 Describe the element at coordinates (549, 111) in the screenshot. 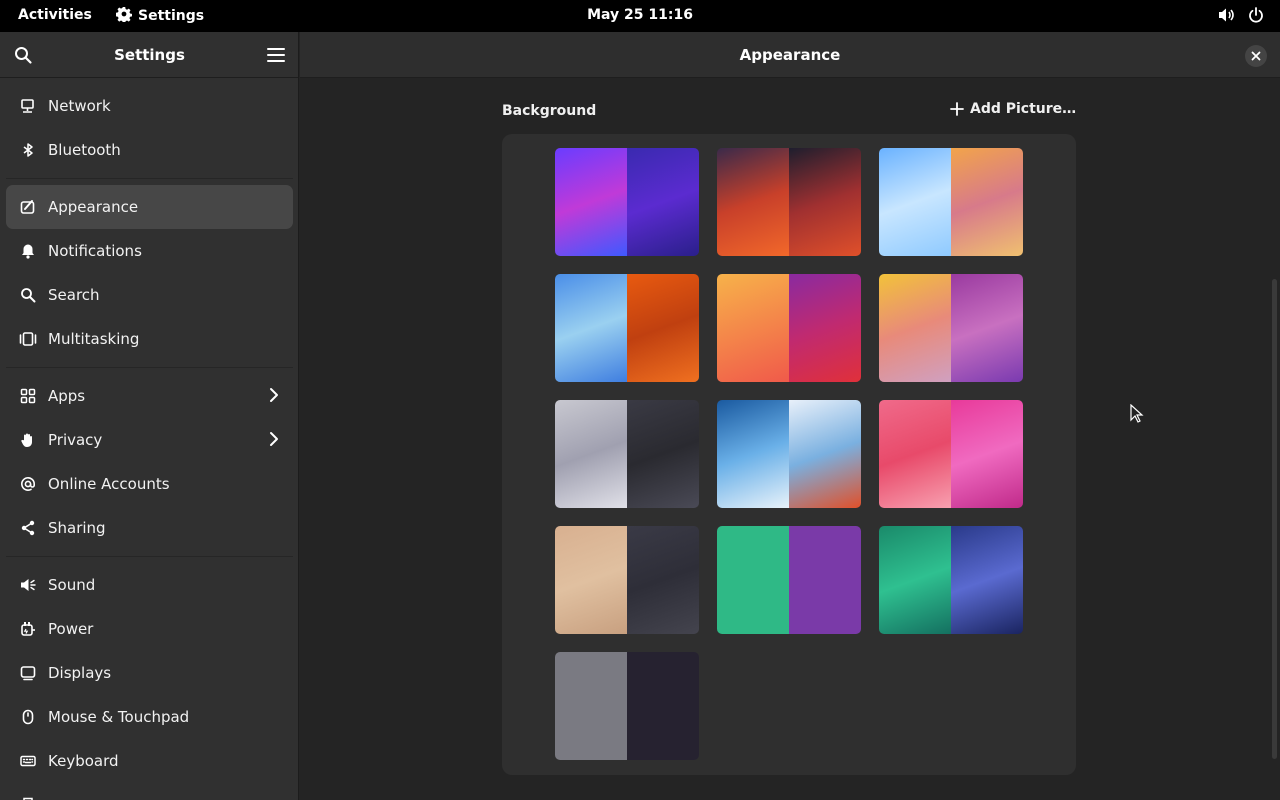

I see `background-section-label: Background` at that location.